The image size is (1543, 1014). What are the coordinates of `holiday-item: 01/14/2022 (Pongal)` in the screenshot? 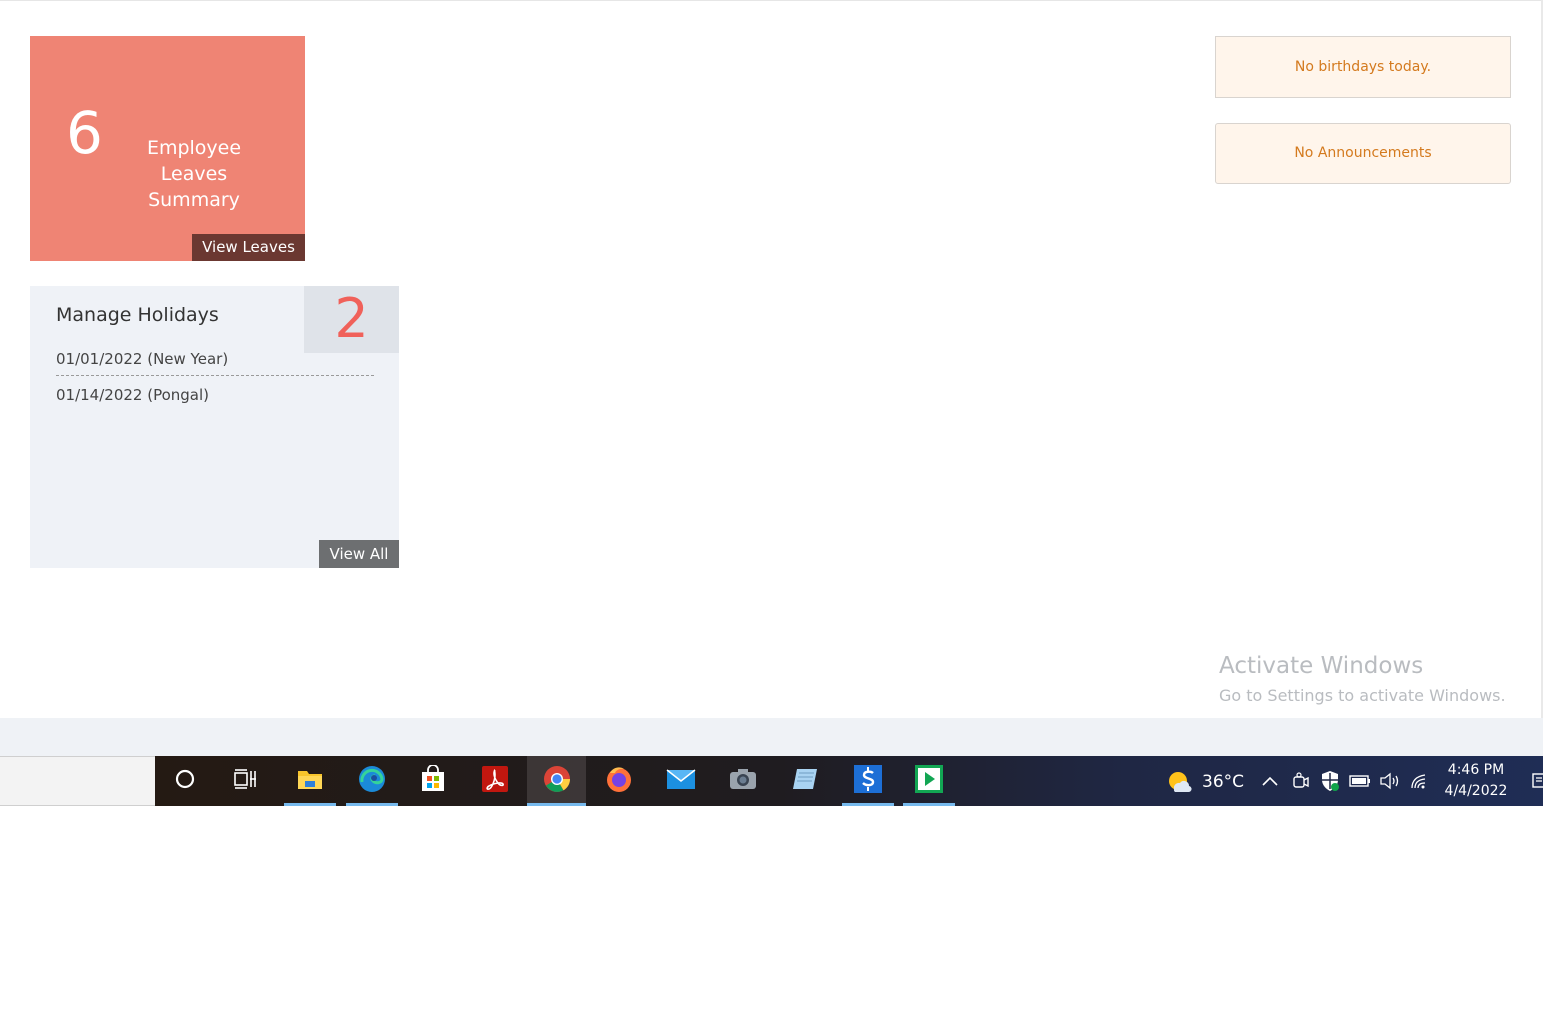 It's located at (133, 395).